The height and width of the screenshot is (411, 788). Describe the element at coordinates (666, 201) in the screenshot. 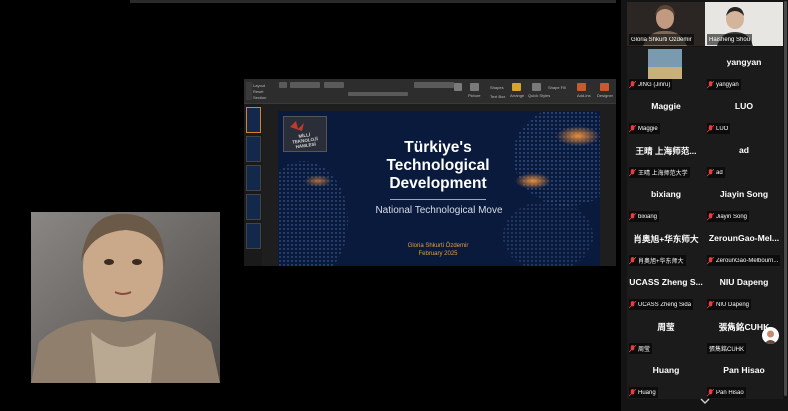

I see `participant-tile: bixiang bixiang` at that location.